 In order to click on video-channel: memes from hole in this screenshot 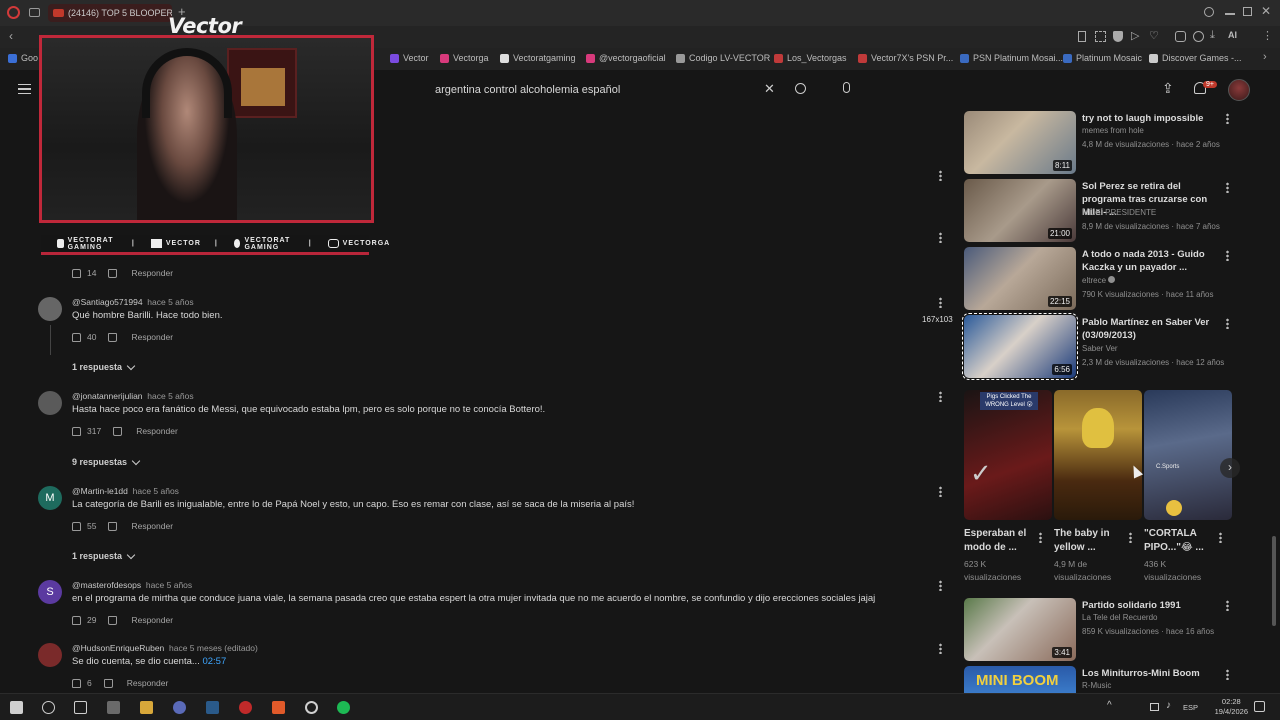, I will do `click(1113, 130)`.